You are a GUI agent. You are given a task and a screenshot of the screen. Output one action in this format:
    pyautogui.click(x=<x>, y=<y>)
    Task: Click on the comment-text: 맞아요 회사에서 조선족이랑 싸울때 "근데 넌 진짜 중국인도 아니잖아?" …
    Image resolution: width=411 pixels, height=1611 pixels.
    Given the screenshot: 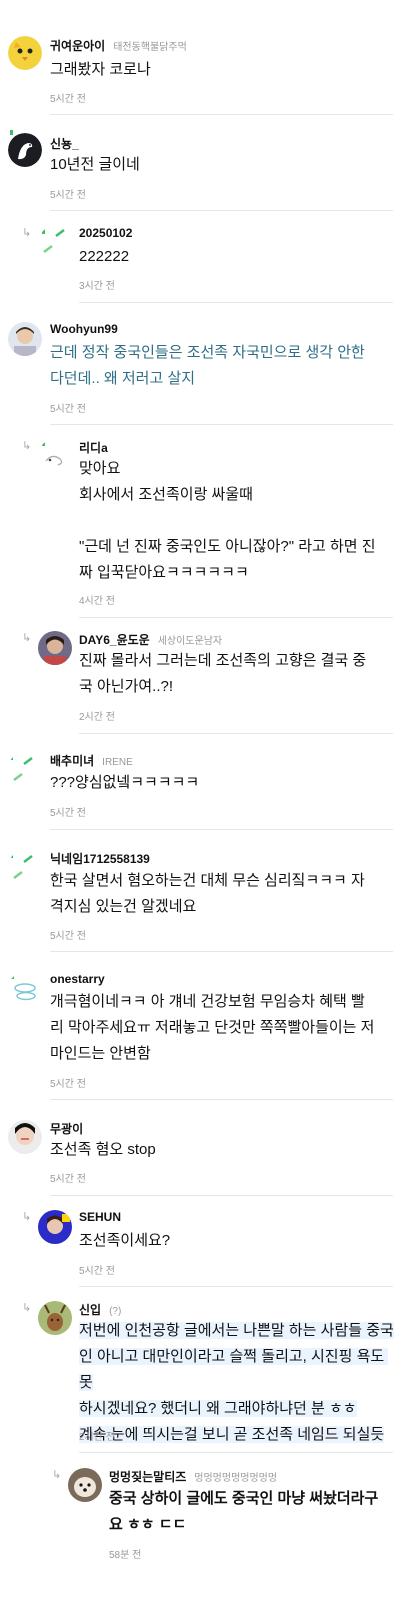 What is the action you would take?
    pyautogui.click(x=227, y=520)
    